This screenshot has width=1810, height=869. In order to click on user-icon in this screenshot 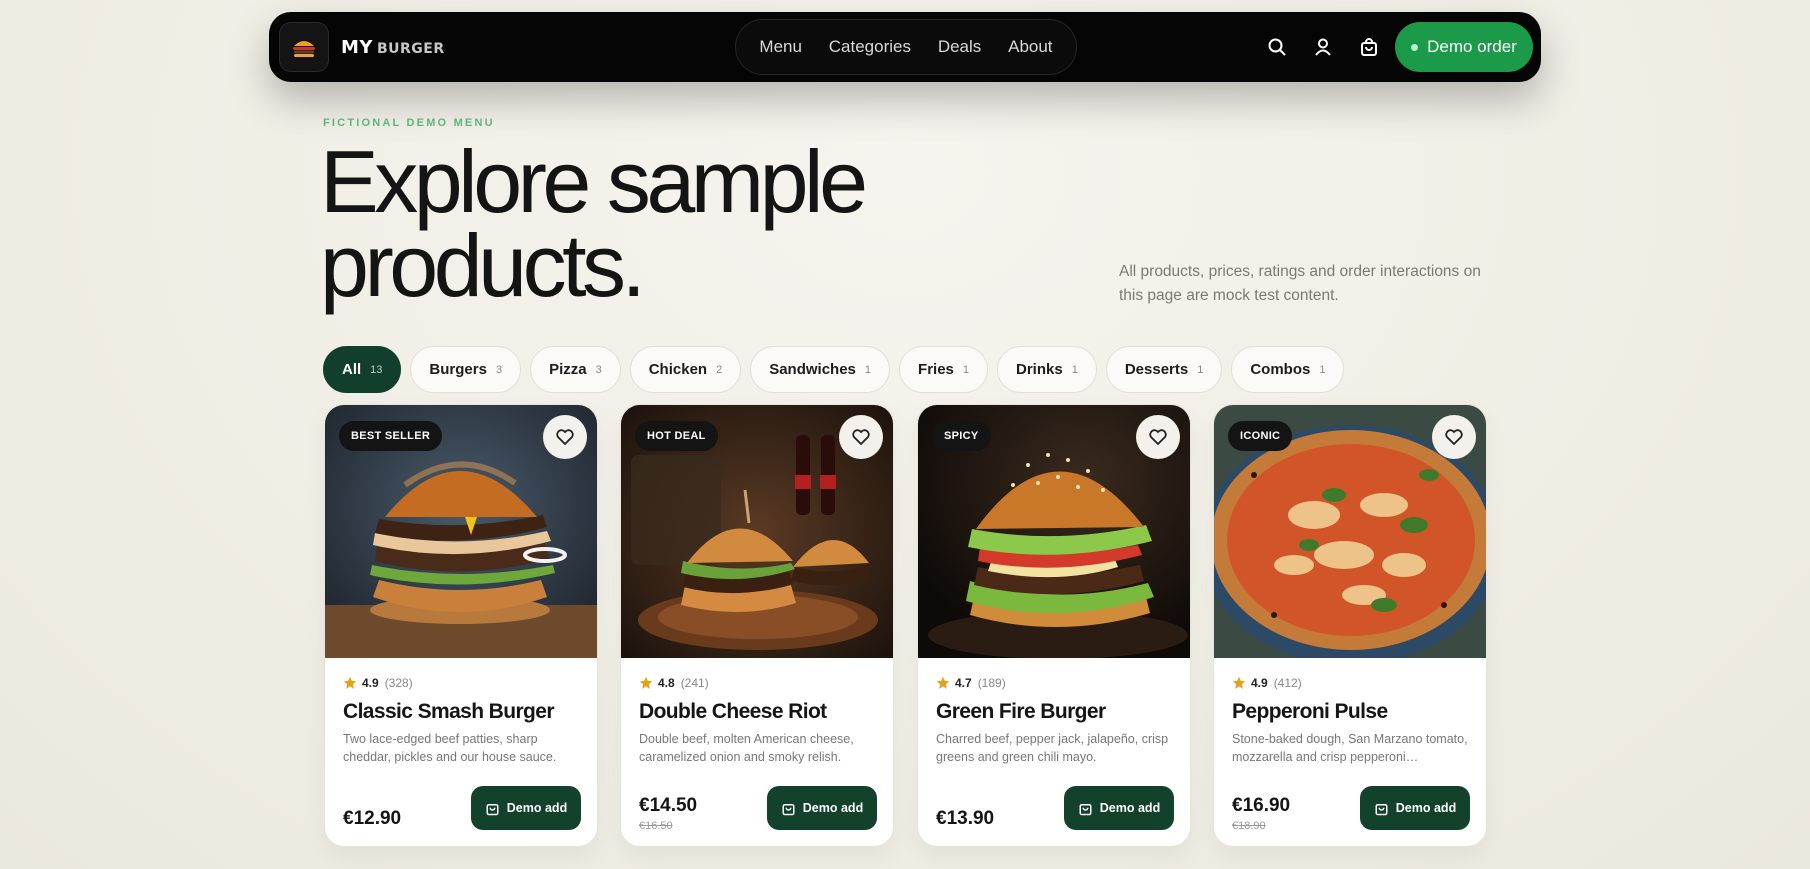, I will do `click(1323, 47)`.